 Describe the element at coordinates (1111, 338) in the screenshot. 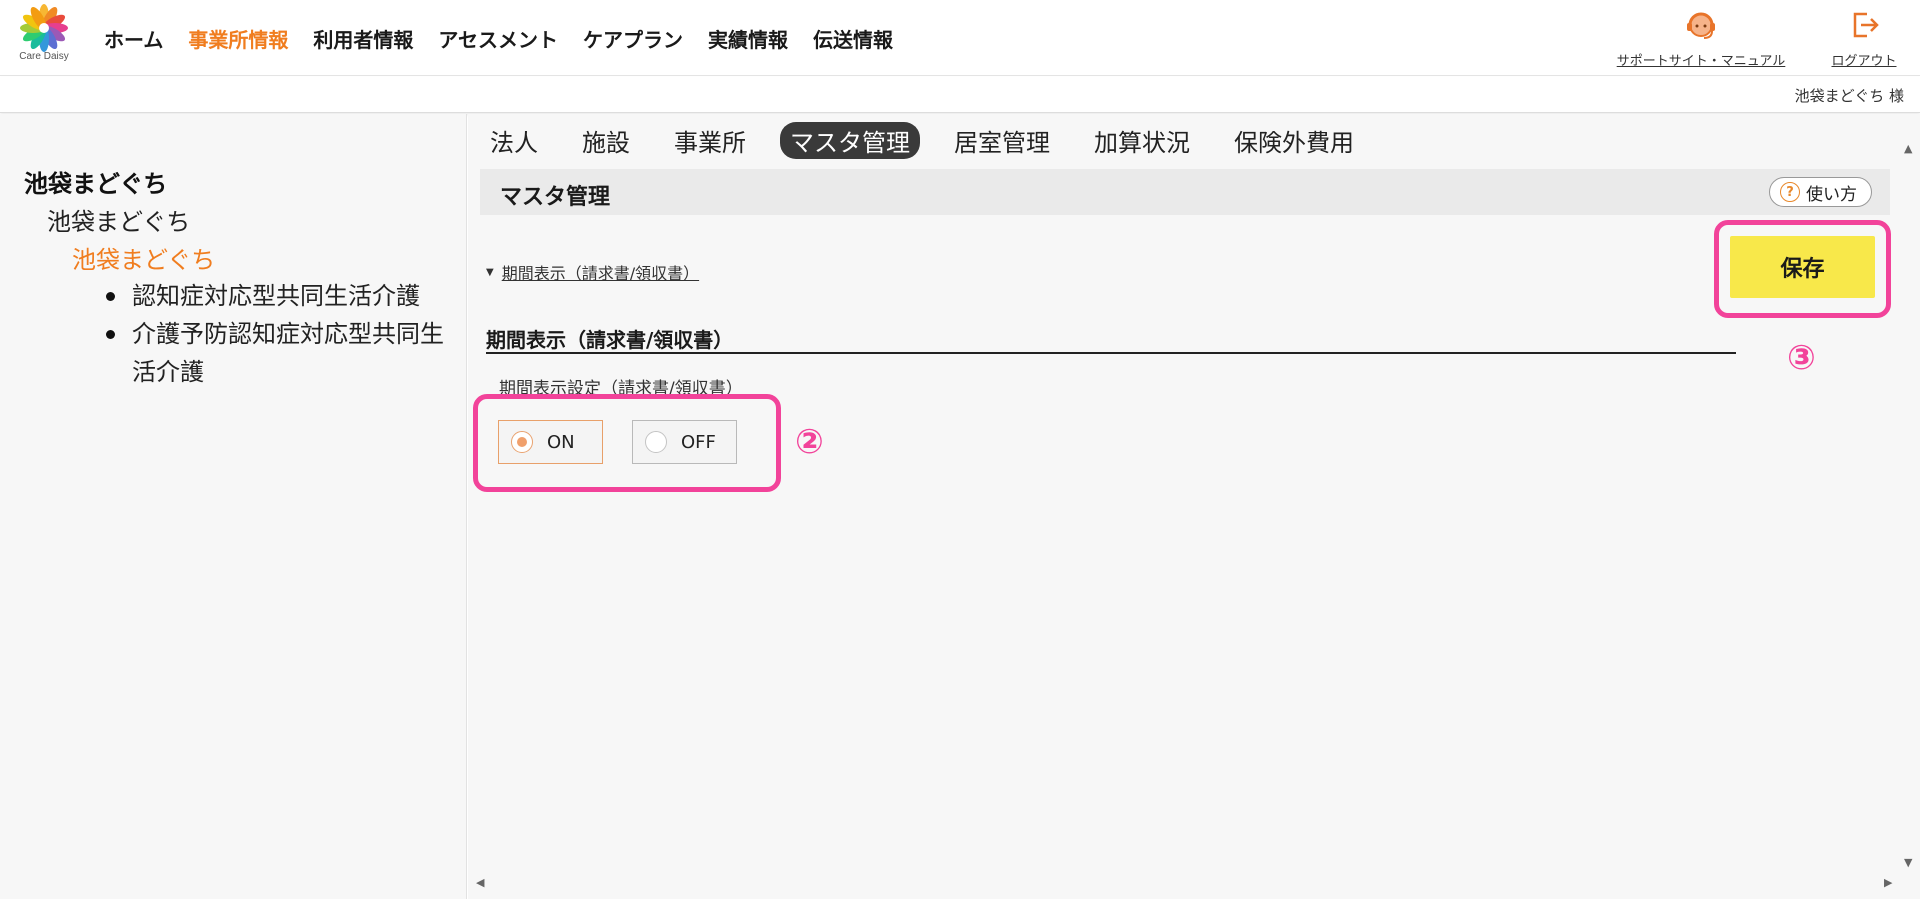

I see `section-heading: 期間表示（請求書/領収書）` at that location.